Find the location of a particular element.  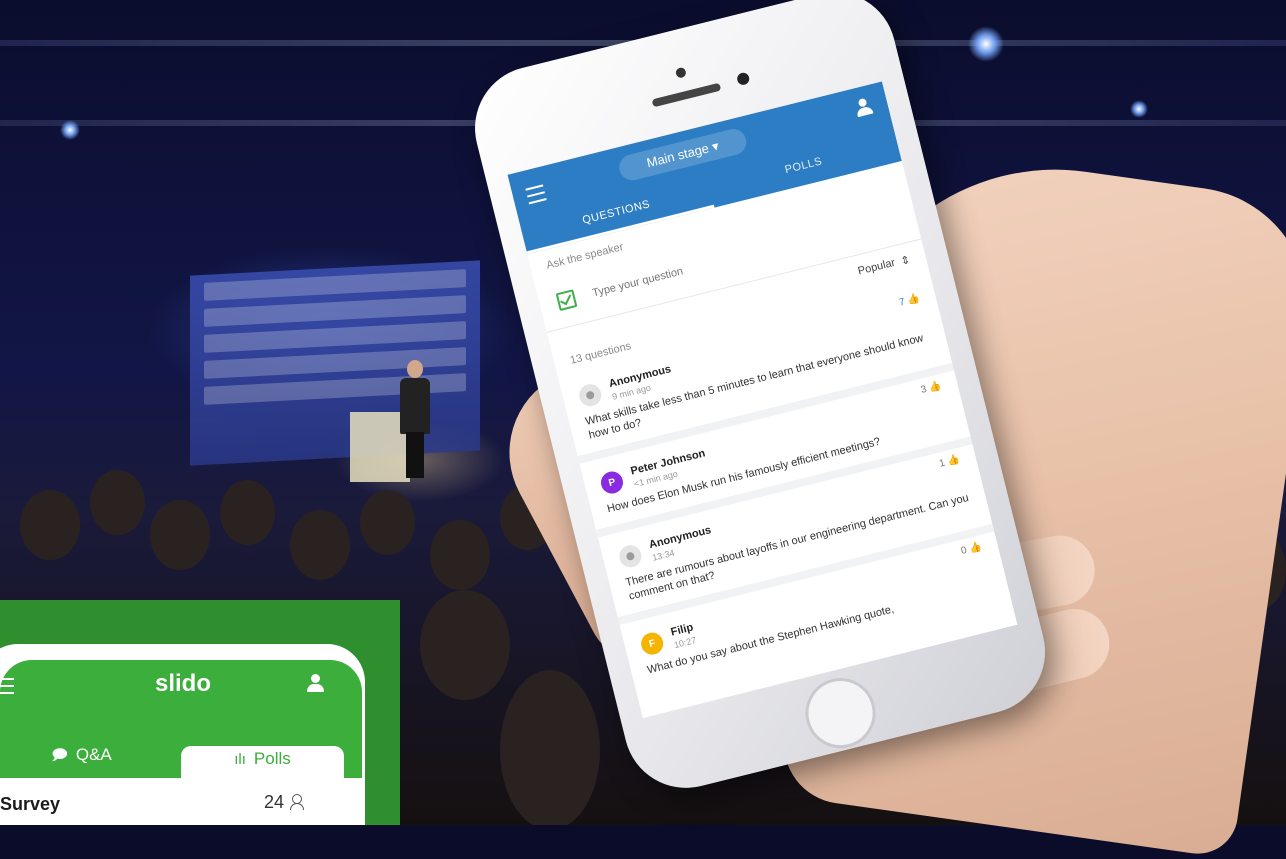

poll-title: Survey is located at coordinates (30, 804).